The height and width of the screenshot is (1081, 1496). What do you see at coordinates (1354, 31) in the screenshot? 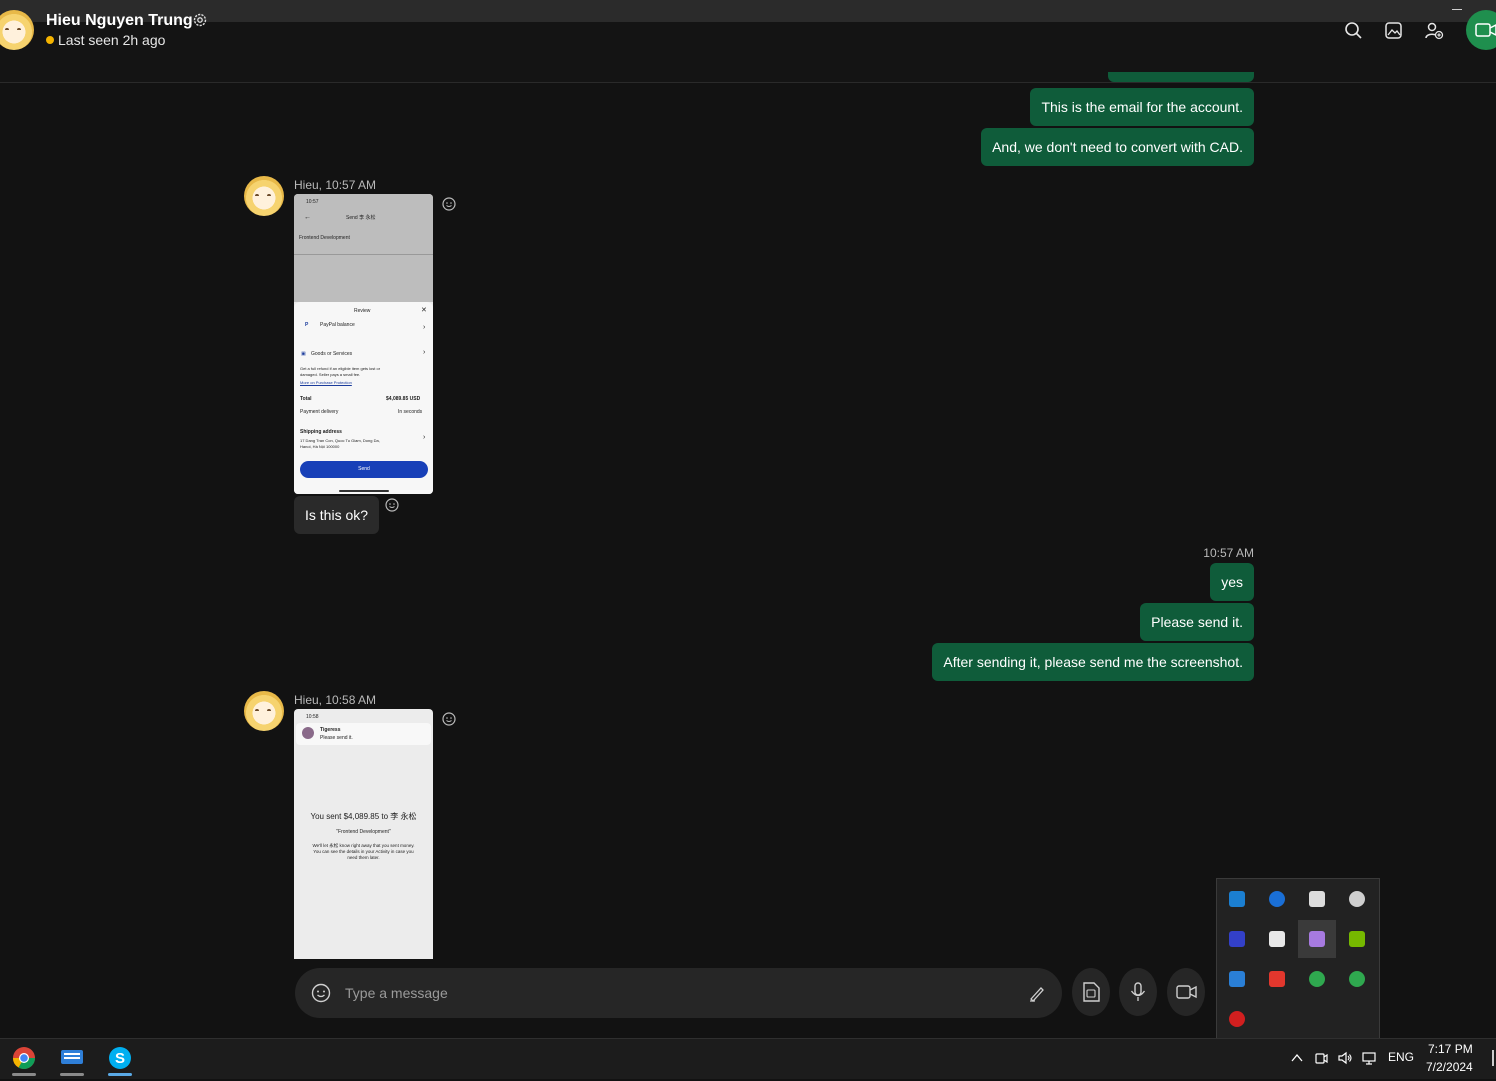
I see `search-icon` at bounding box center [1354, 31].